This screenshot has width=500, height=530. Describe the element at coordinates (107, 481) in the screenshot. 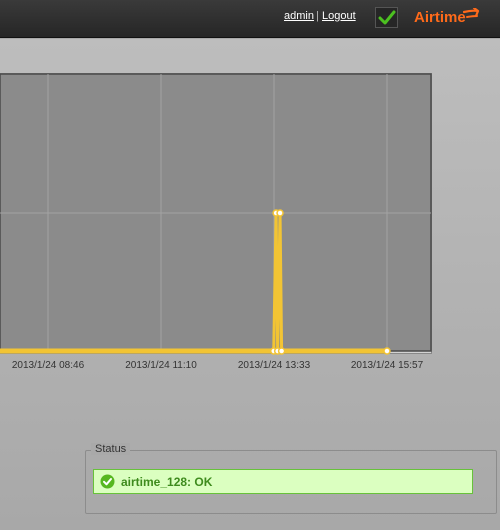

I see `ok-check-icon` at that location.